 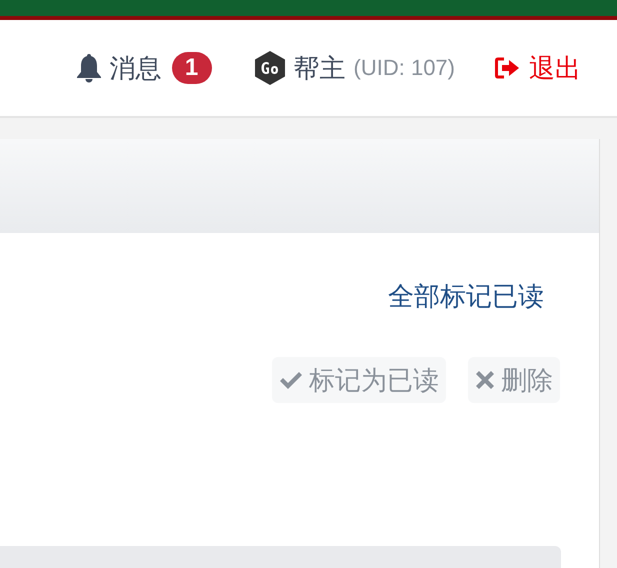 What do you see at coordinates (89, 68) in the screenshot?
I see `bell-icon` at bounding box center [89, 68].